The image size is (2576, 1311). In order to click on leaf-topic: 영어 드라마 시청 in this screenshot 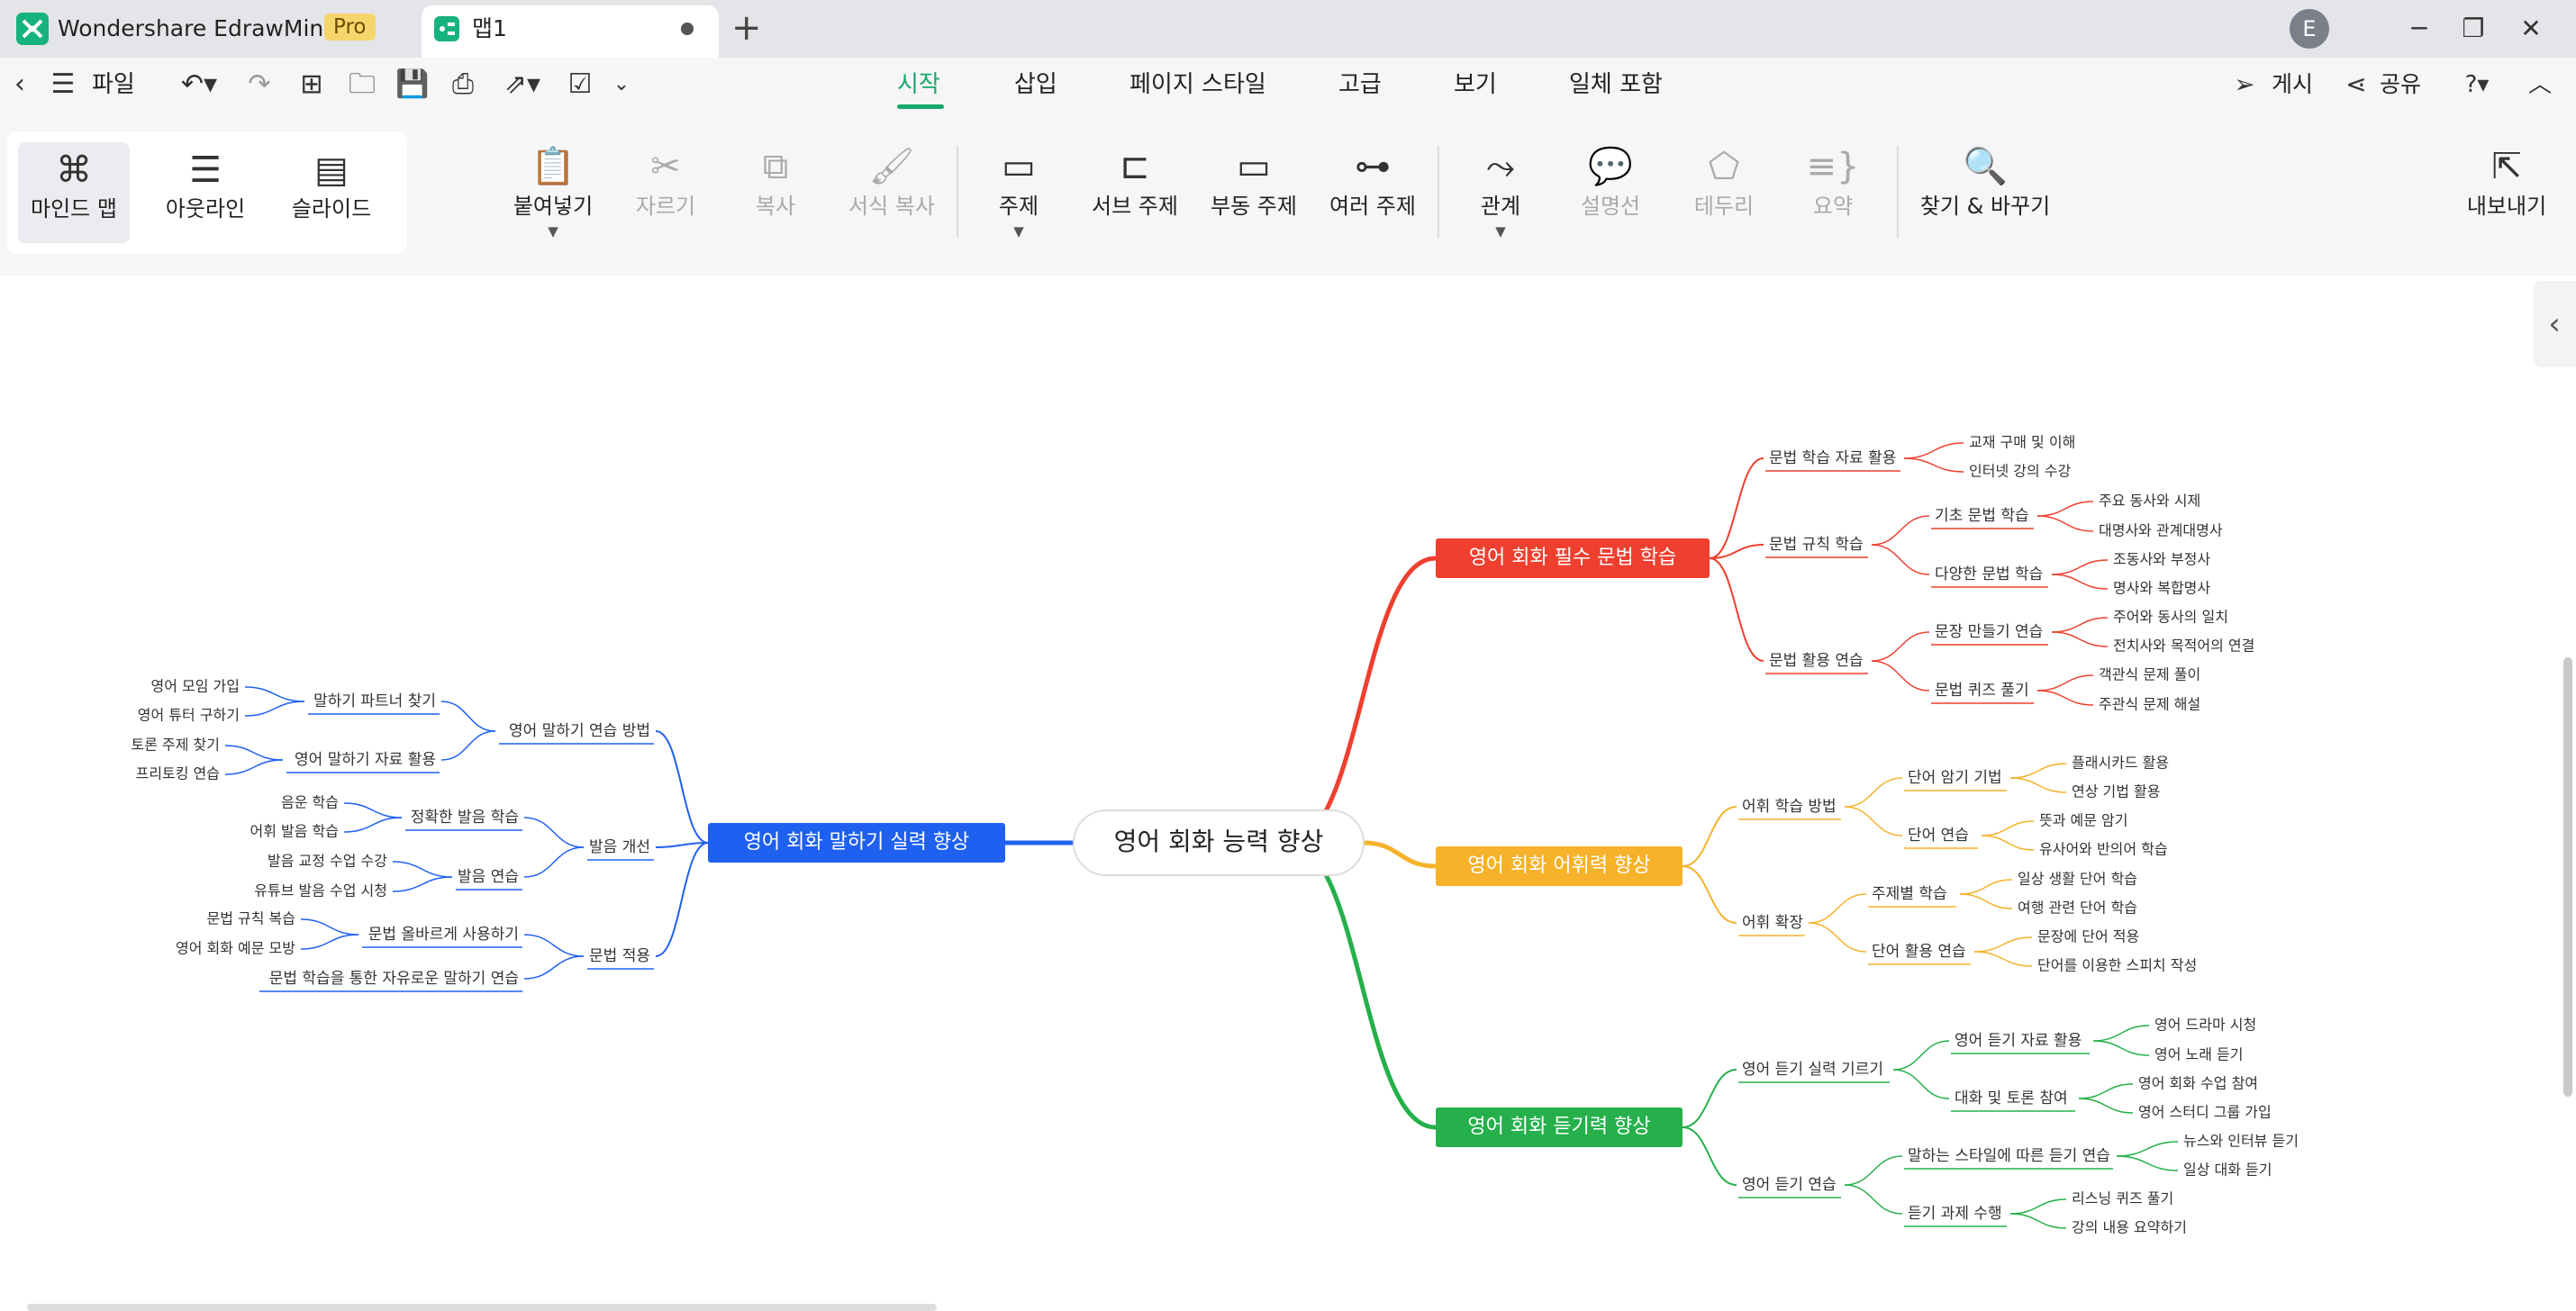, I will do `click(2205, 1025)`.